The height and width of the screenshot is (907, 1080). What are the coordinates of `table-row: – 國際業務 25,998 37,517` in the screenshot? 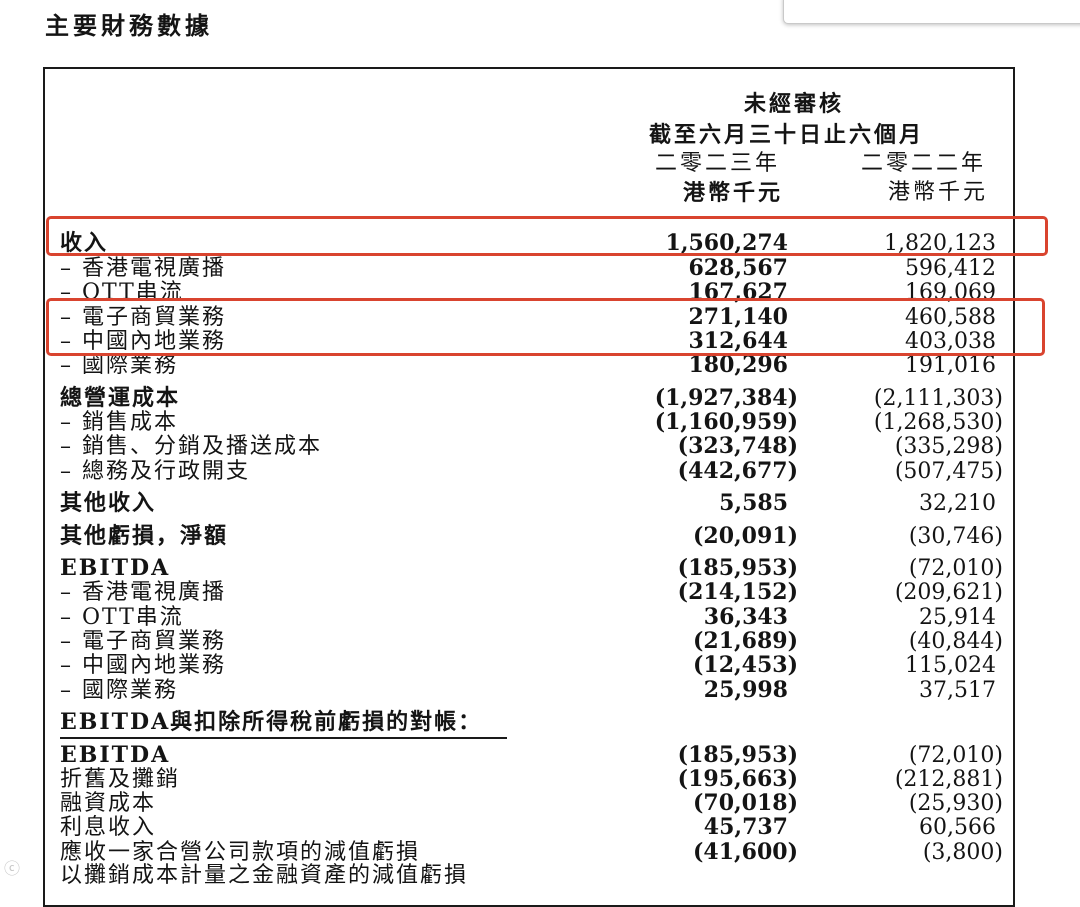 It's located at (540, 690).